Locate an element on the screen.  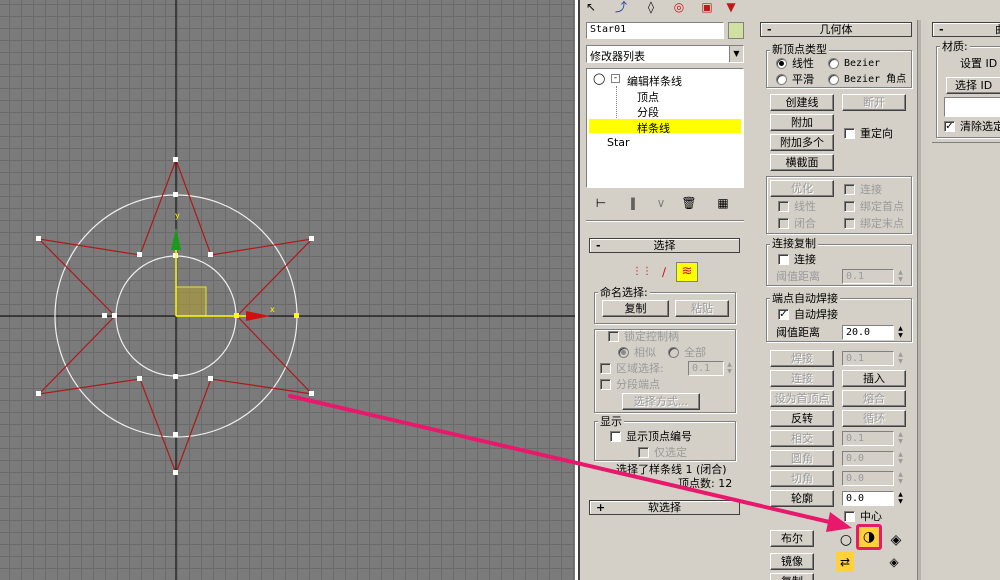
select-arrow-icon: ↖ is located at coordinates (591, 8).